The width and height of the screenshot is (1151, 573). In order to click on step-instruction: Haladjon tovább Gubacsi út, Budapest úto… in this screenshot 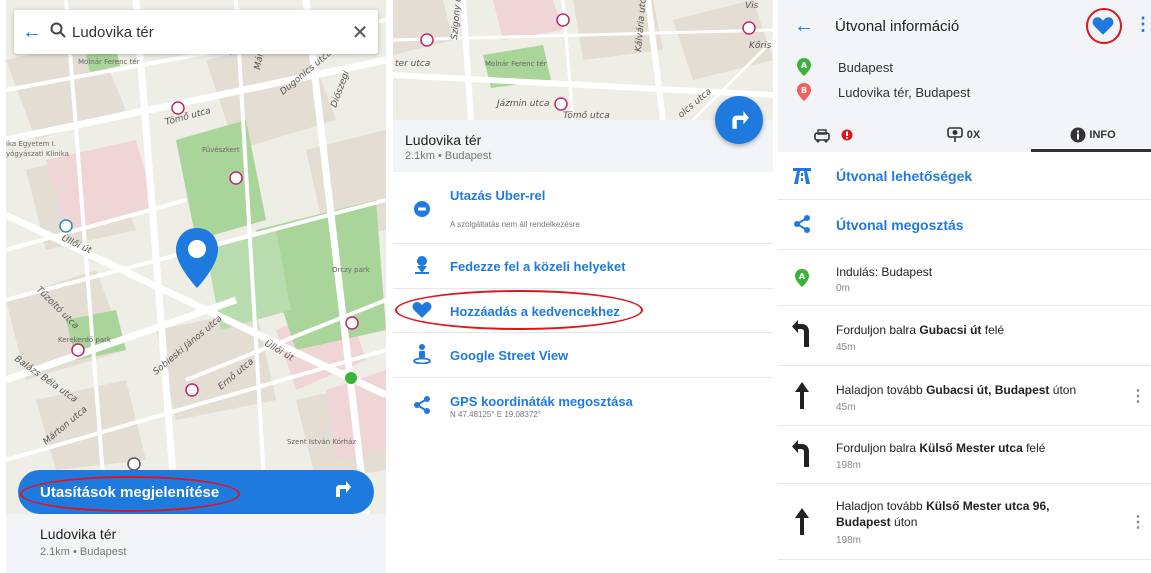, I will do `click(956, 390)`.